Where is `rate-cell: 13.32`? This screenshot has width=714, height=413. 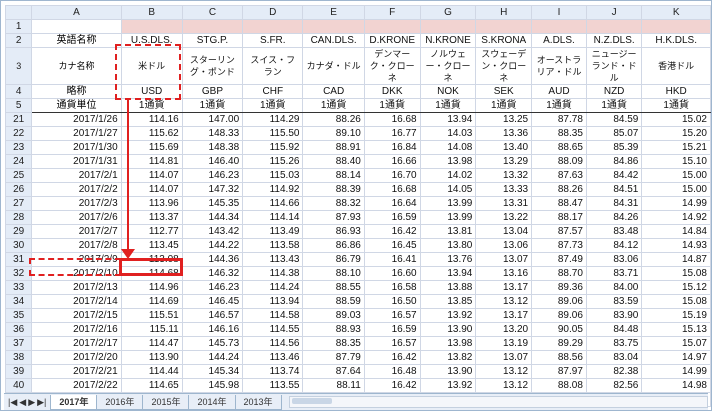 rate-cell: 13.32 is located at coordinates (504, 175).